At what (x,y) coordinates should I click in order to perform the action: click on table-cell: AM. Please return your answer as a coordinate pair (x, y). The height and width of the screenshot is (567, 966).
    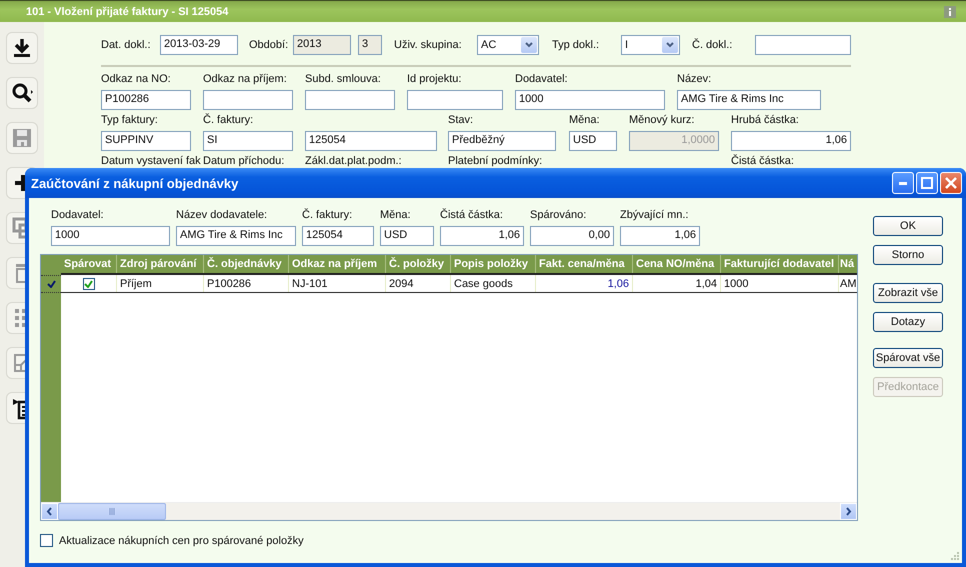
    Looking at the image, I should click on (848, 283).